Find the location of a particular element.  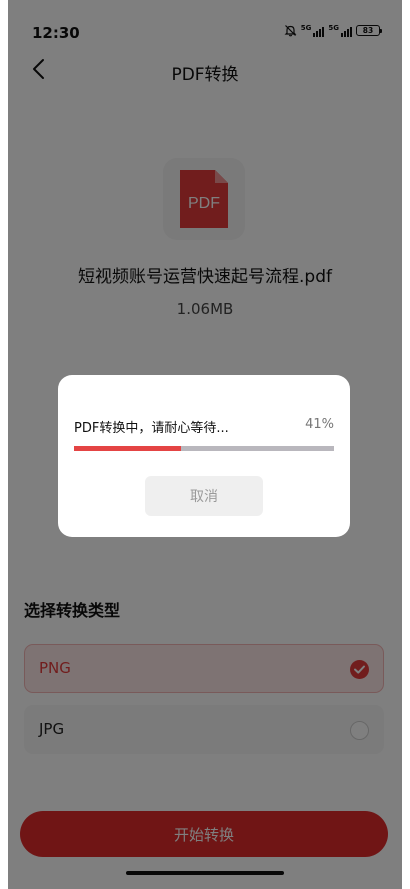

progress-dialog: PDF转换中，请耐心等待... 41% 取消 is located at coordinates (204, 456).